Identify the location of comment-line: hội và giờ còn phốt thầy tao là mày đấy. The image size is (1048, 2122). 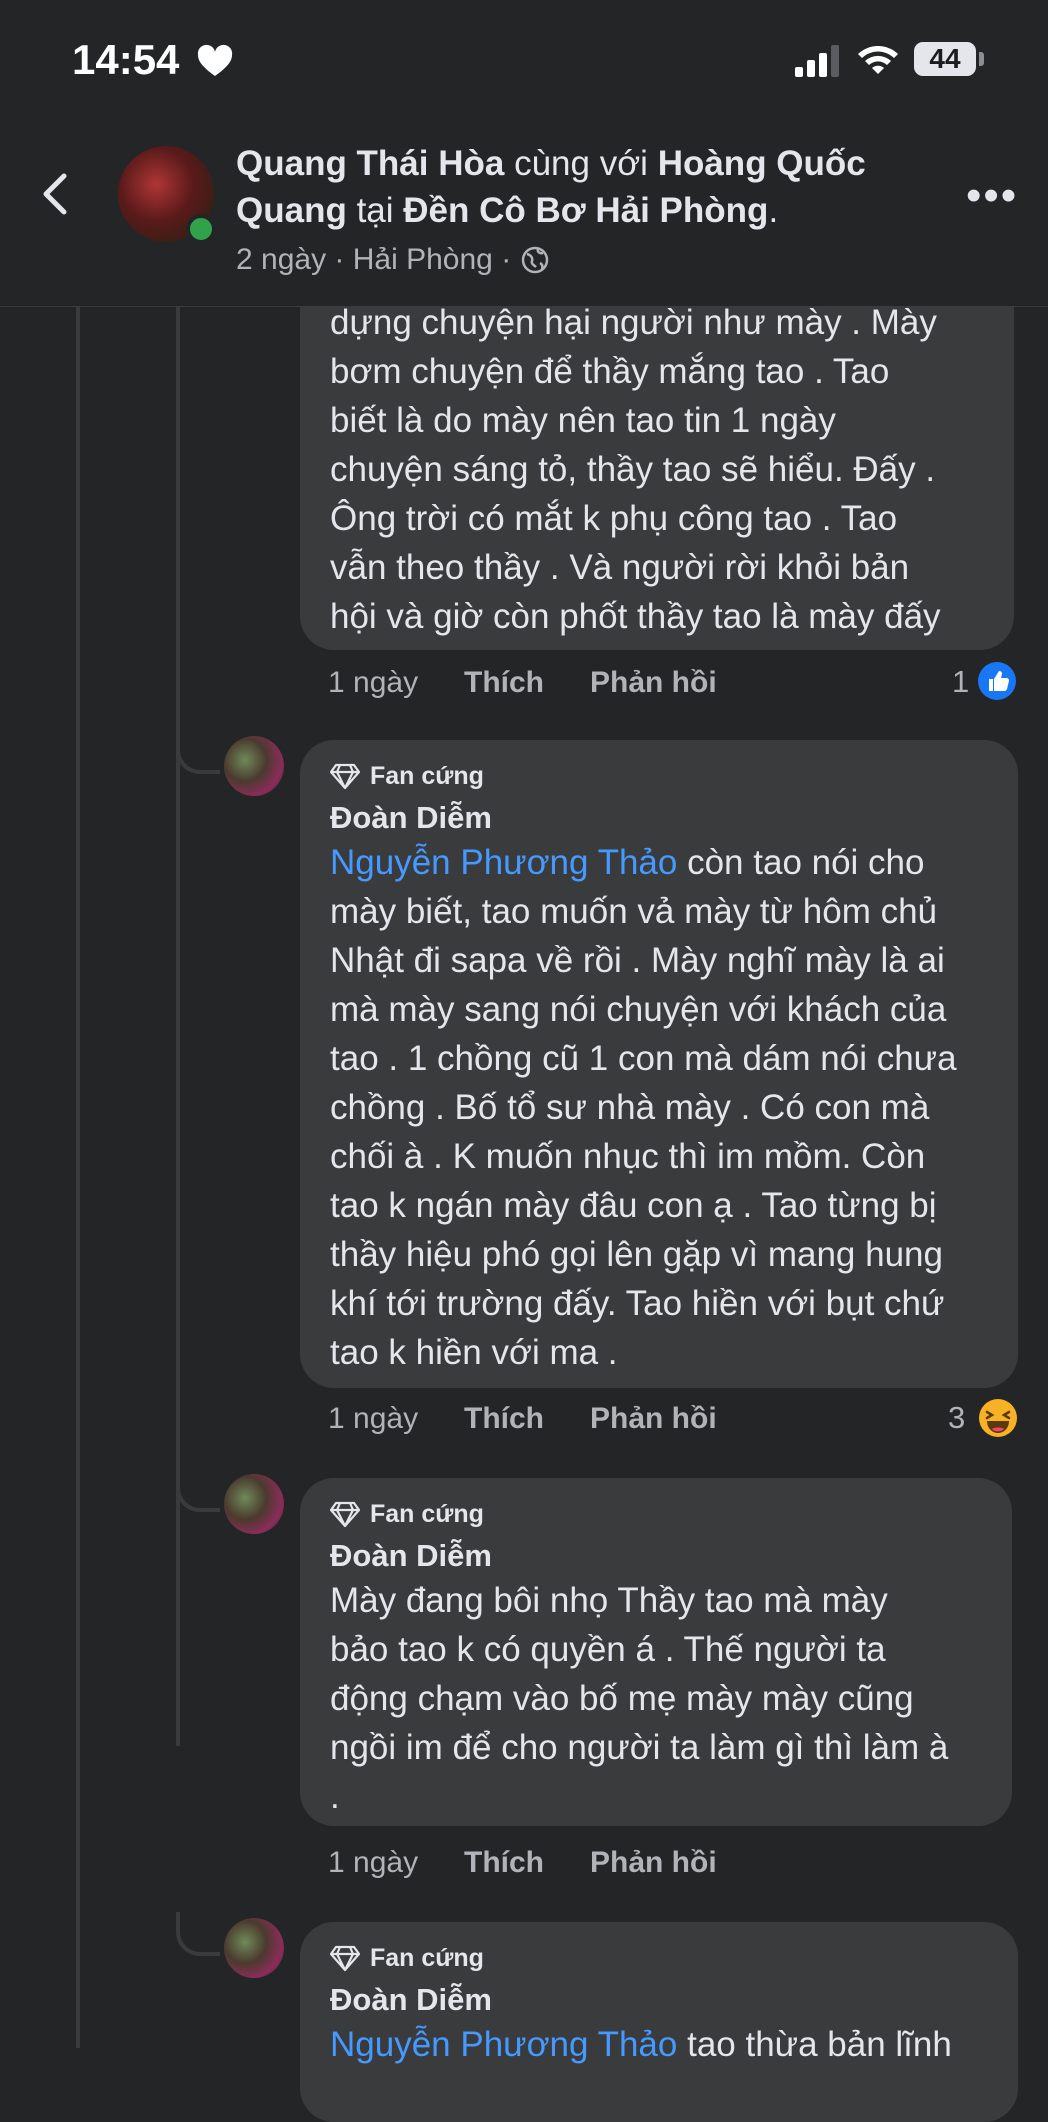
(635, 616).